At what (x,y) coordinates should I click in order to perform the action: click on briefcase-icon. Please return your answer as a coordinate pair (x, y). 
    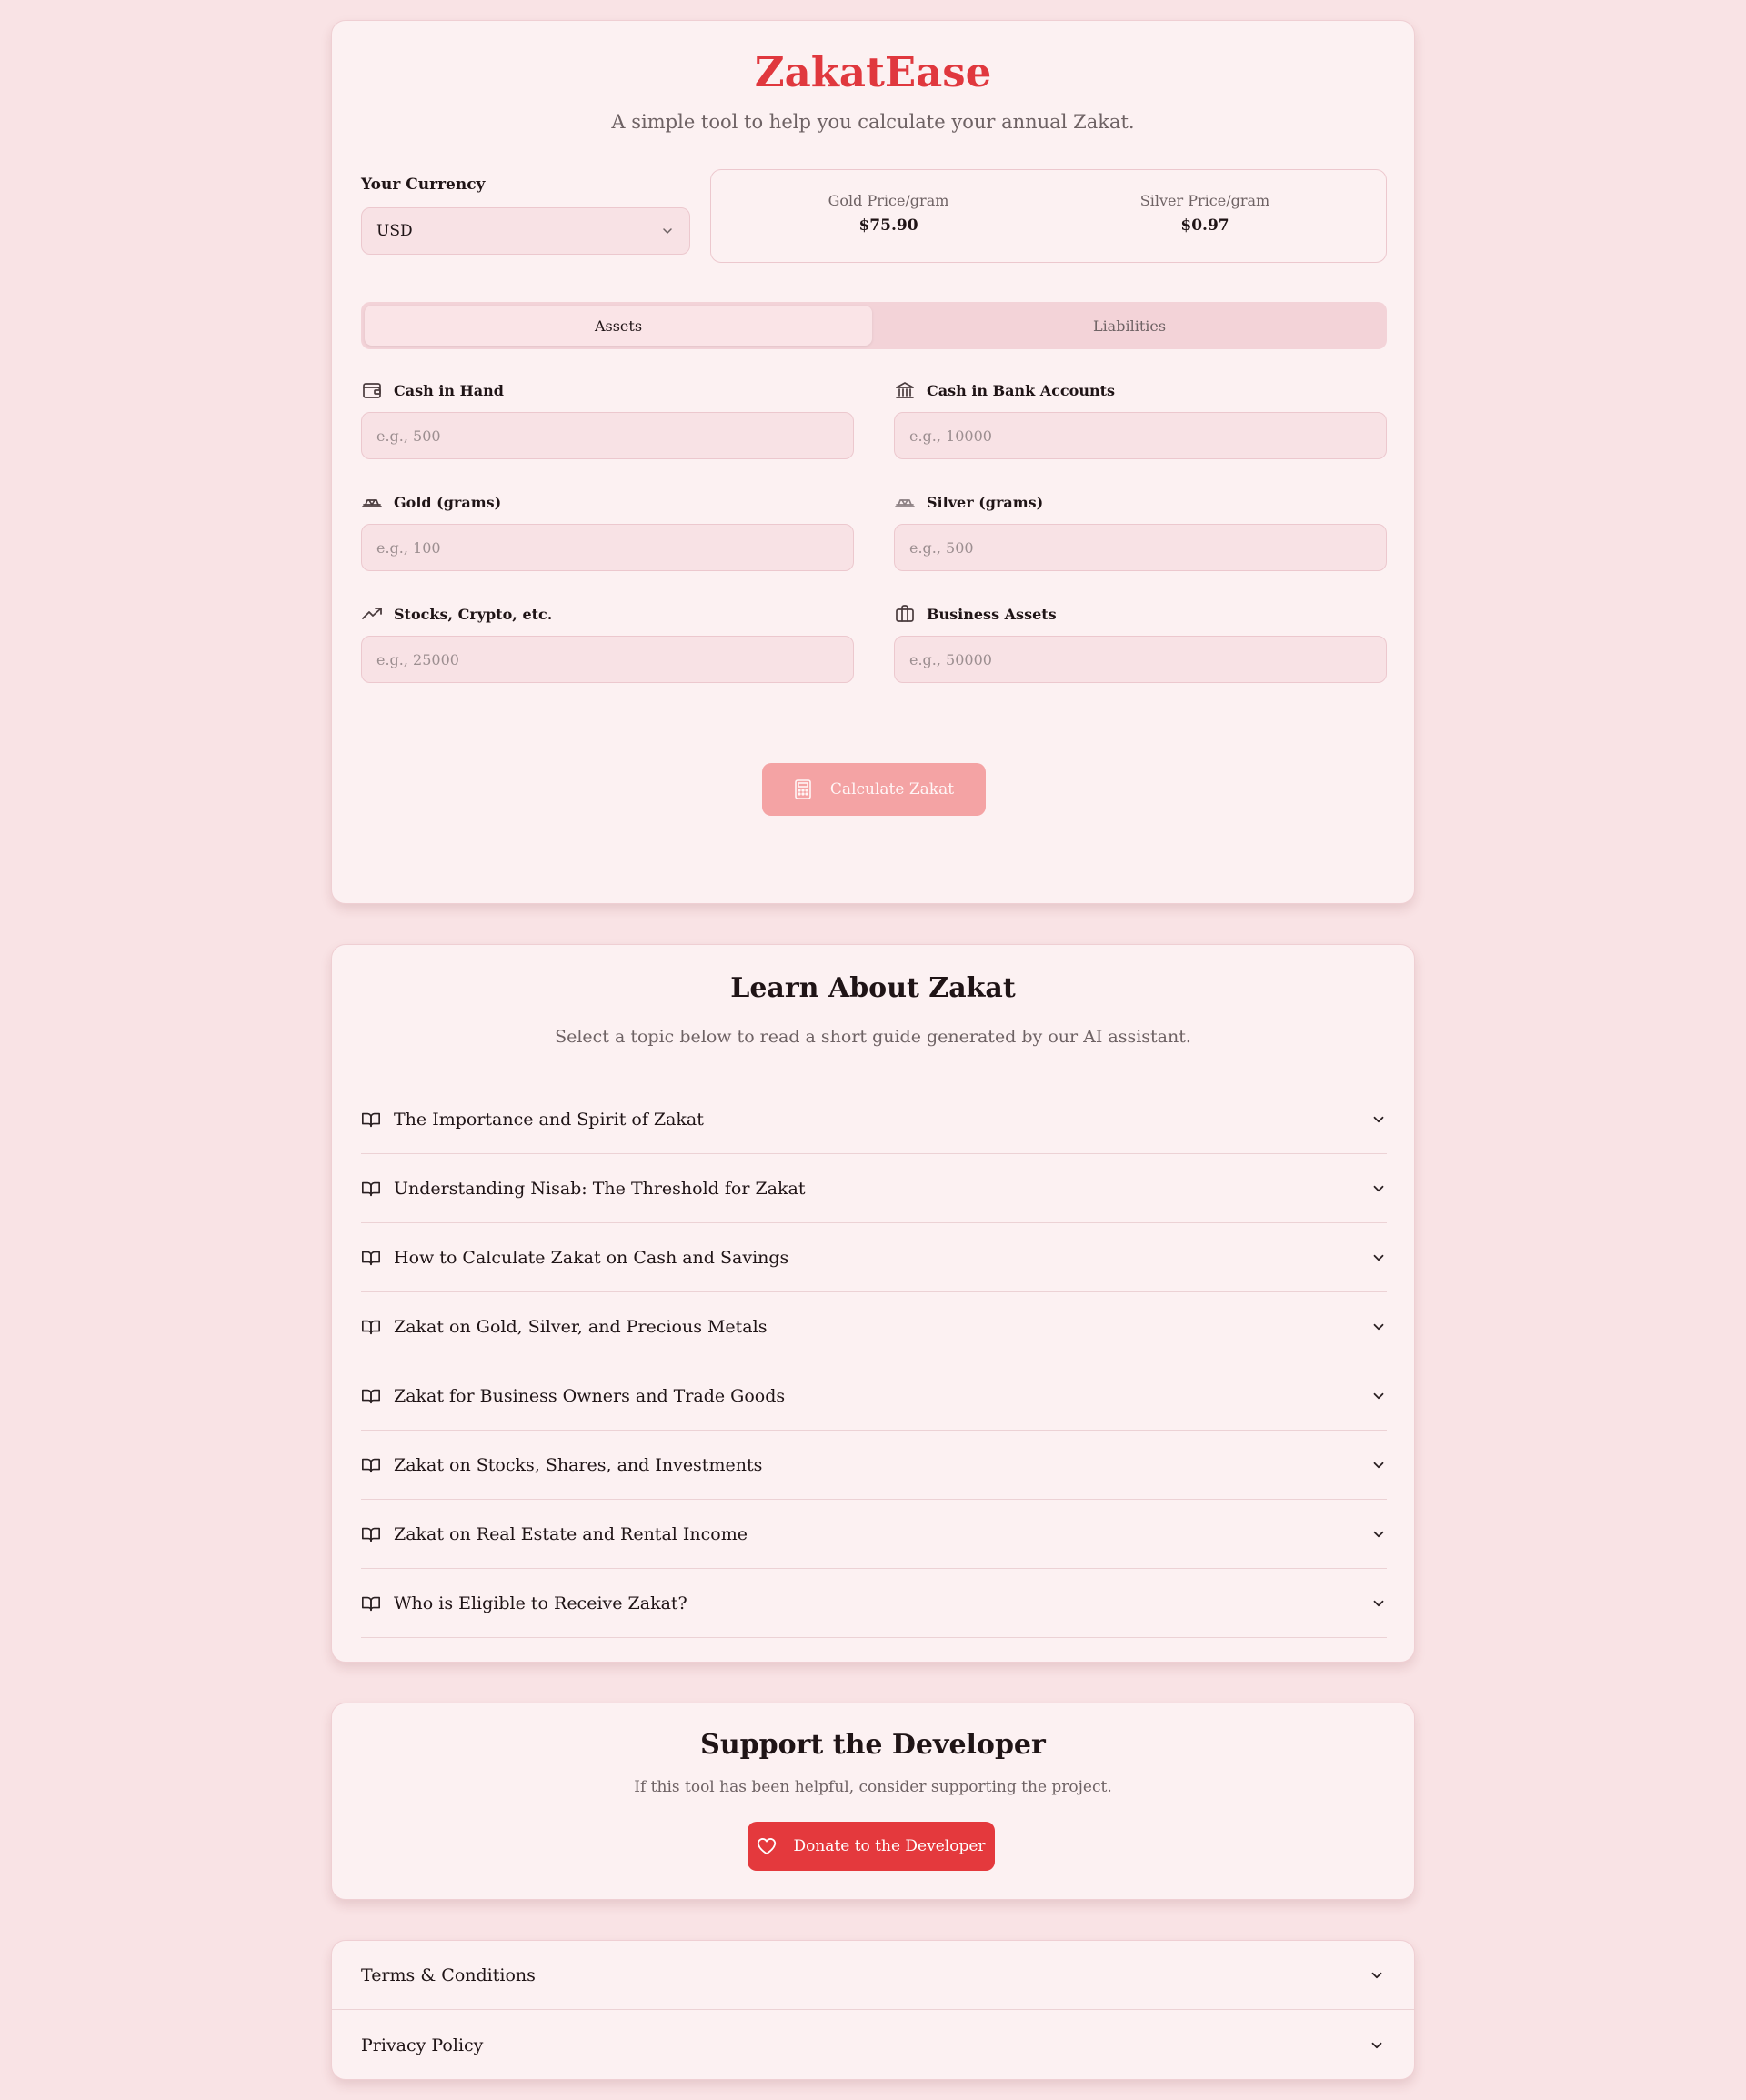
    Looking at the image, I should click on (905, 613).